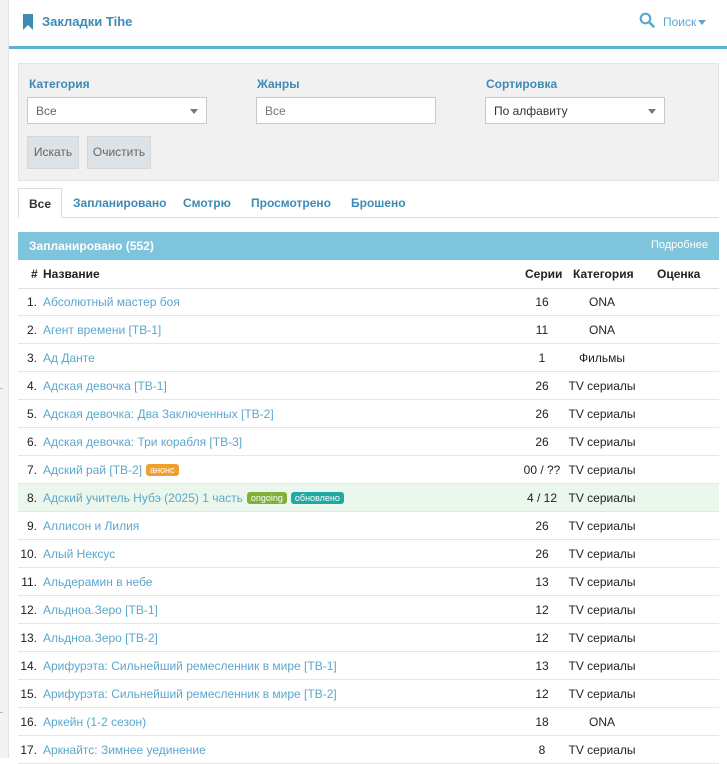 The image size is (727, 764). I want to click on sort-select-value: По алфавиту, so click(531, 111).